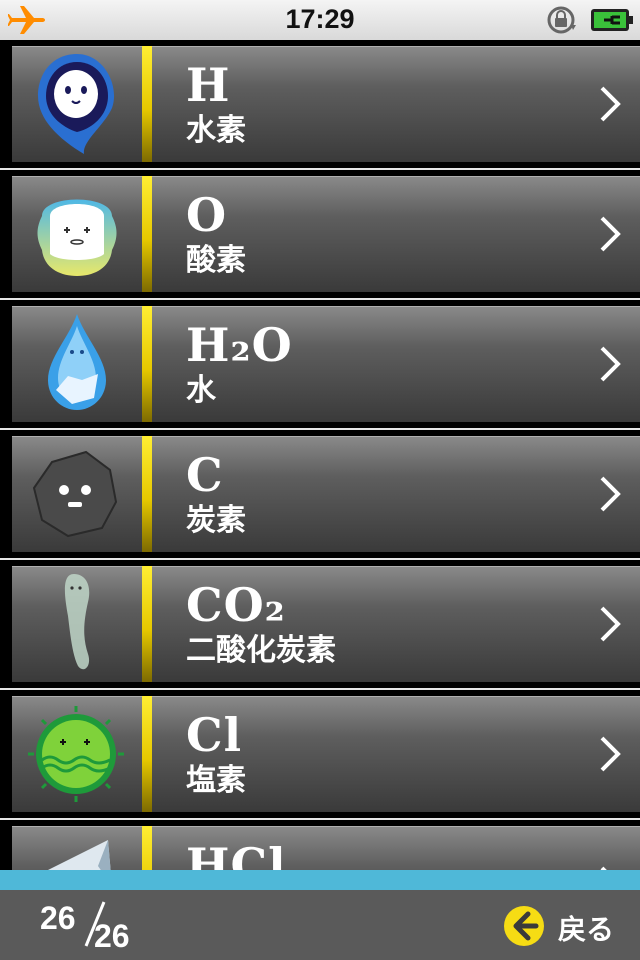 Image resolution: width=640 pixels, height=960 pixels. I want to click on bottom-toolbar: 26 26 戻る, so click(320, 925).